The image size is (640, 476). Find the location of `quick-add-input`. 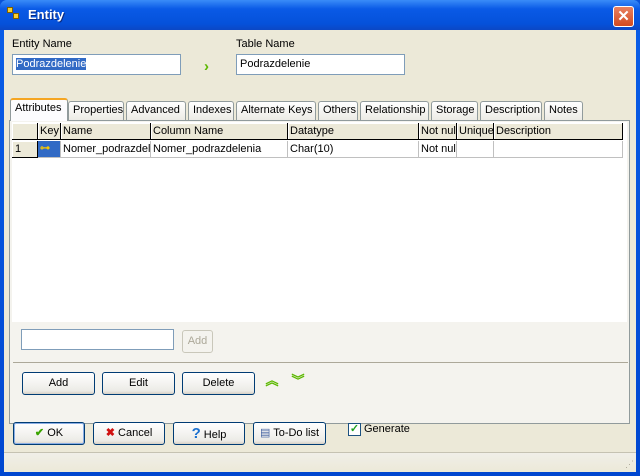

quick-add-input is located at coordinates (97, 339).